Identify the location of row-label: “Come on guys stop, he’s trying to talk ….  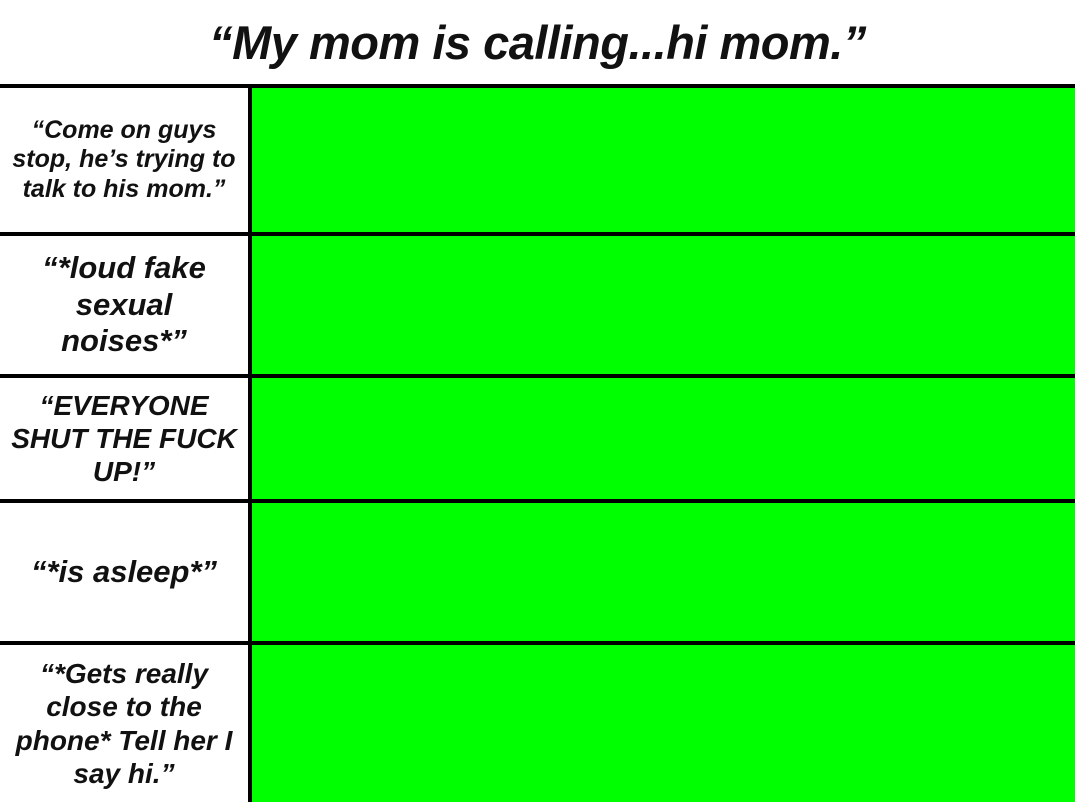
(124, 159).